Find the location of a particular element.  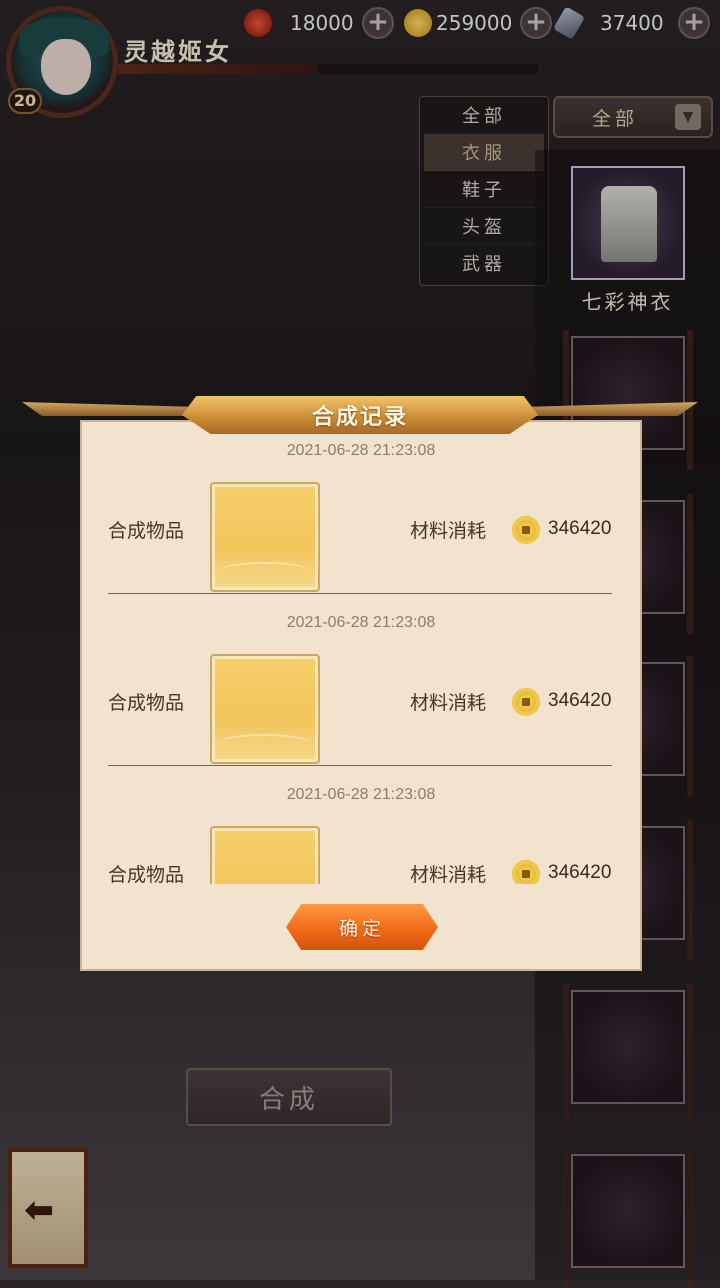

dialog-title-plate: 合成记录 is located at coordinates (360, 415).